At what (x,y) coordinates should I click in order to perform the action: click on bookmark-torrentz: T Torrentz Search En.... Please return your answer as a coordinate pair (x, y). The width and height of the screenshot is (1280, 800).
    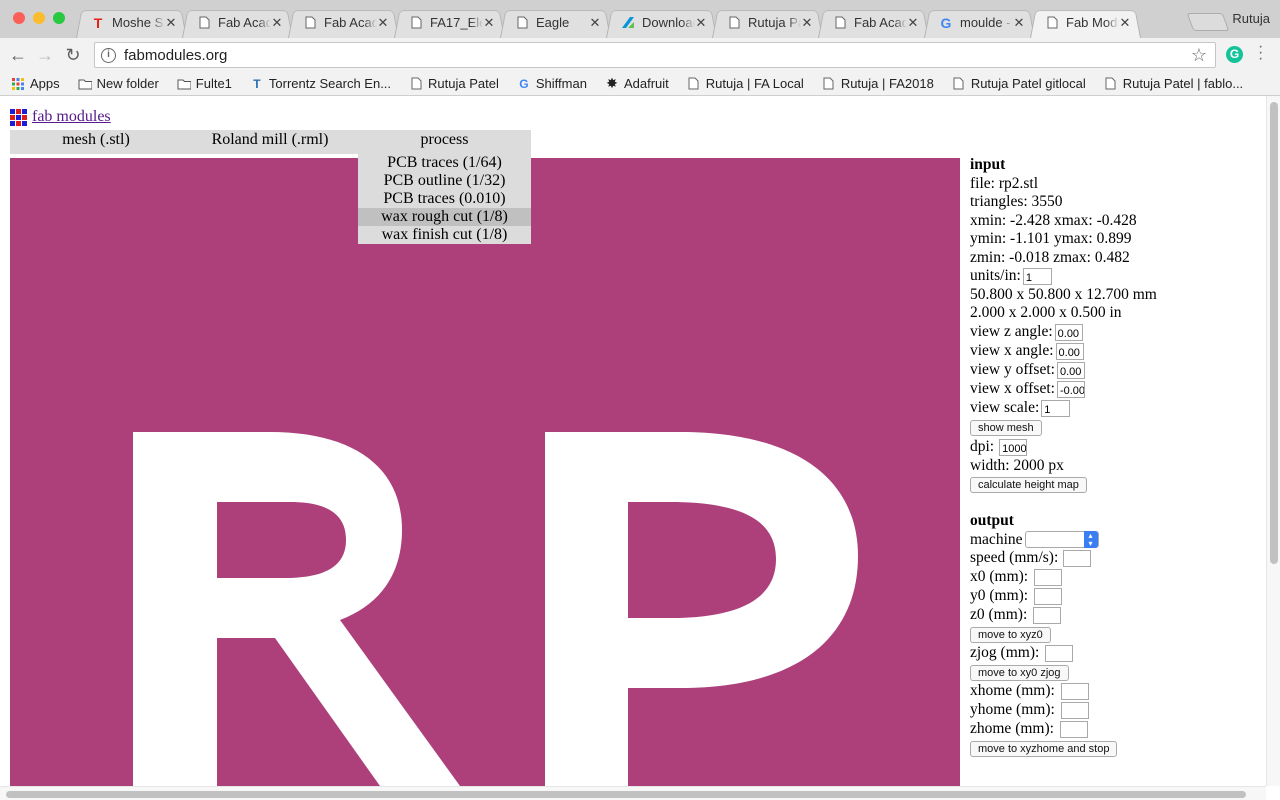
    Looking at the image, I should click on (320, 83).